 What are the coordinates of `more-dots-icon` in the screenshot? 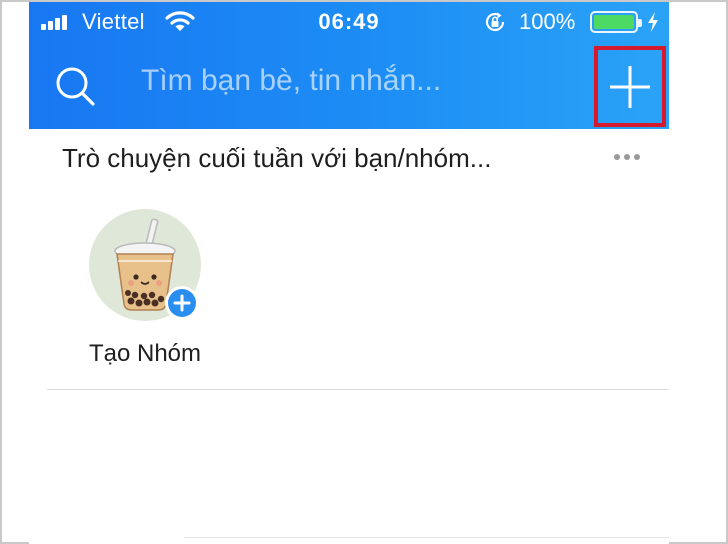 It's located at (628, 158).